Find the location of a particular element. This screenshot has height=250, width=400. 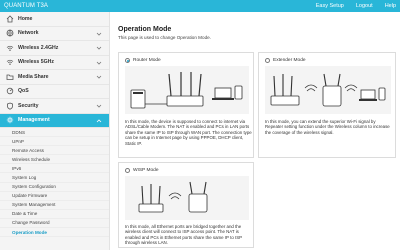

extender-mode-illustration is located at coordinates (328, 90).